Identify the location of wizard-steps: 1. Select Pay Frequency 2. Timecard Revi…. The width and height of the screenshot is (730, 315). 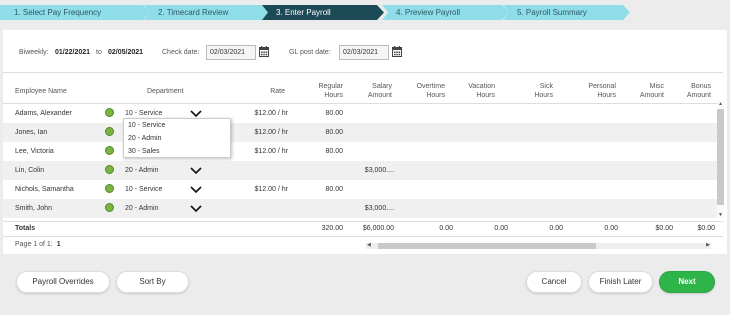
(315, 12).